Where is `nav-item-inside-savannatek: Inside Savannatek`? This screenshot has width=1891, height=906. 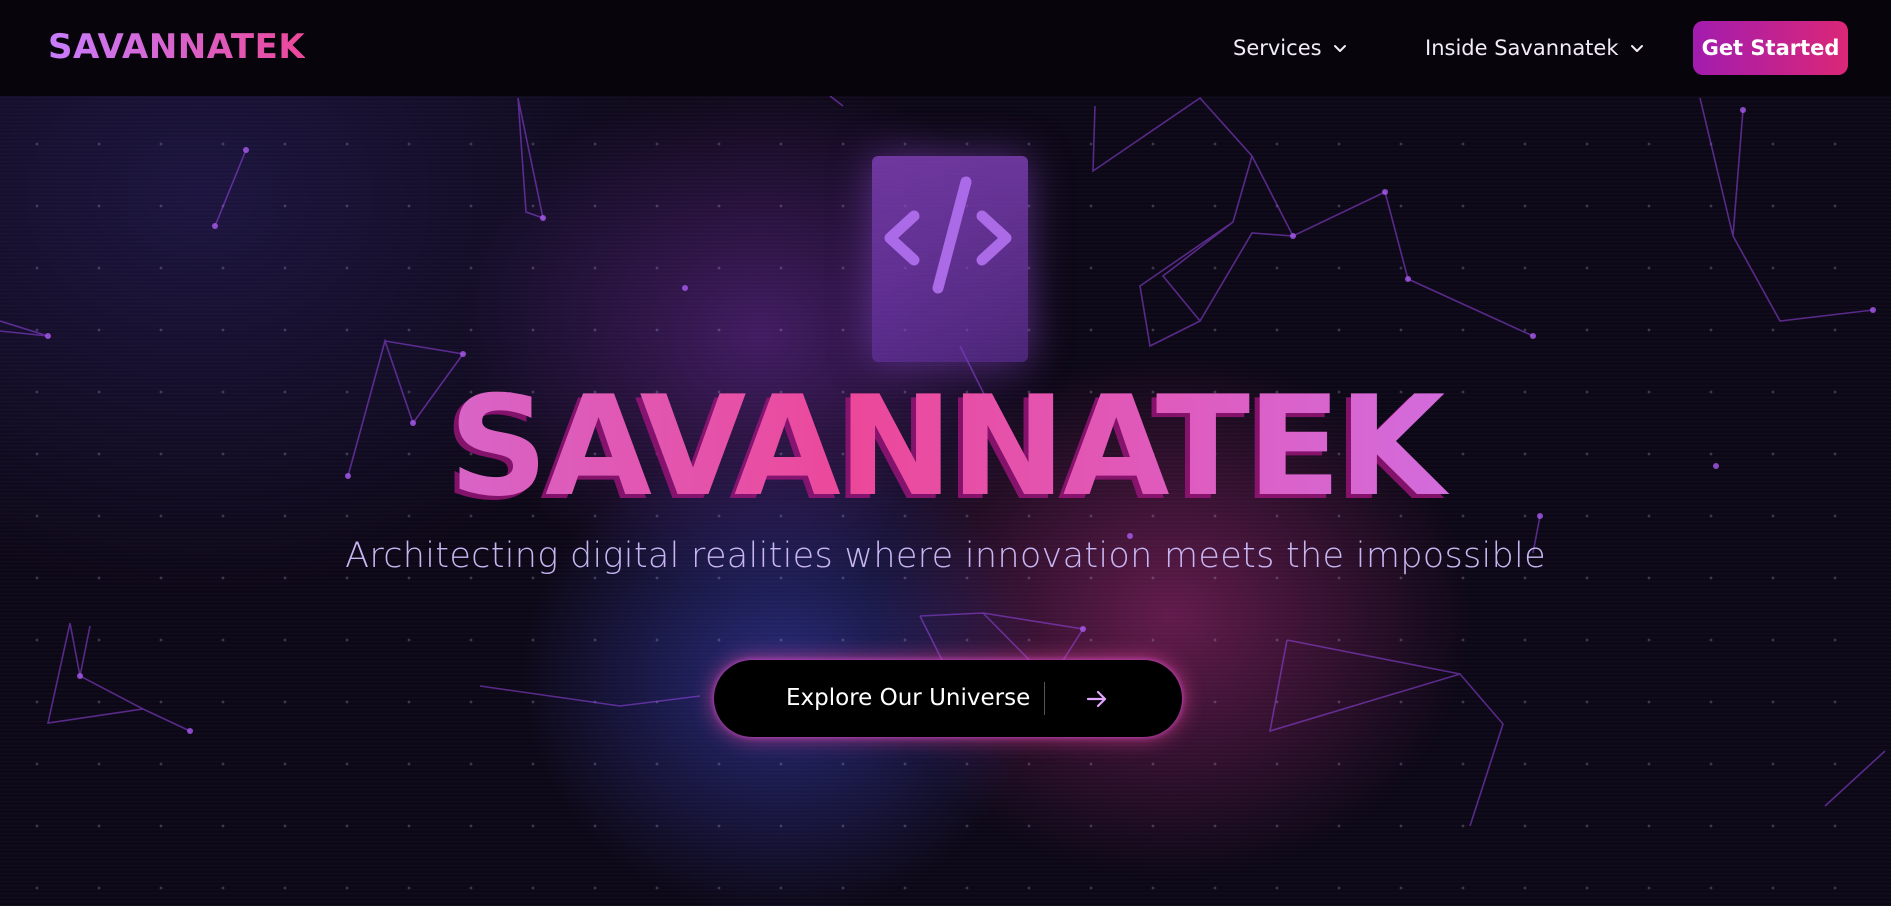 nav-item-inside-savannatek: Inside Savannatek is located at coordinates (1535, 48).